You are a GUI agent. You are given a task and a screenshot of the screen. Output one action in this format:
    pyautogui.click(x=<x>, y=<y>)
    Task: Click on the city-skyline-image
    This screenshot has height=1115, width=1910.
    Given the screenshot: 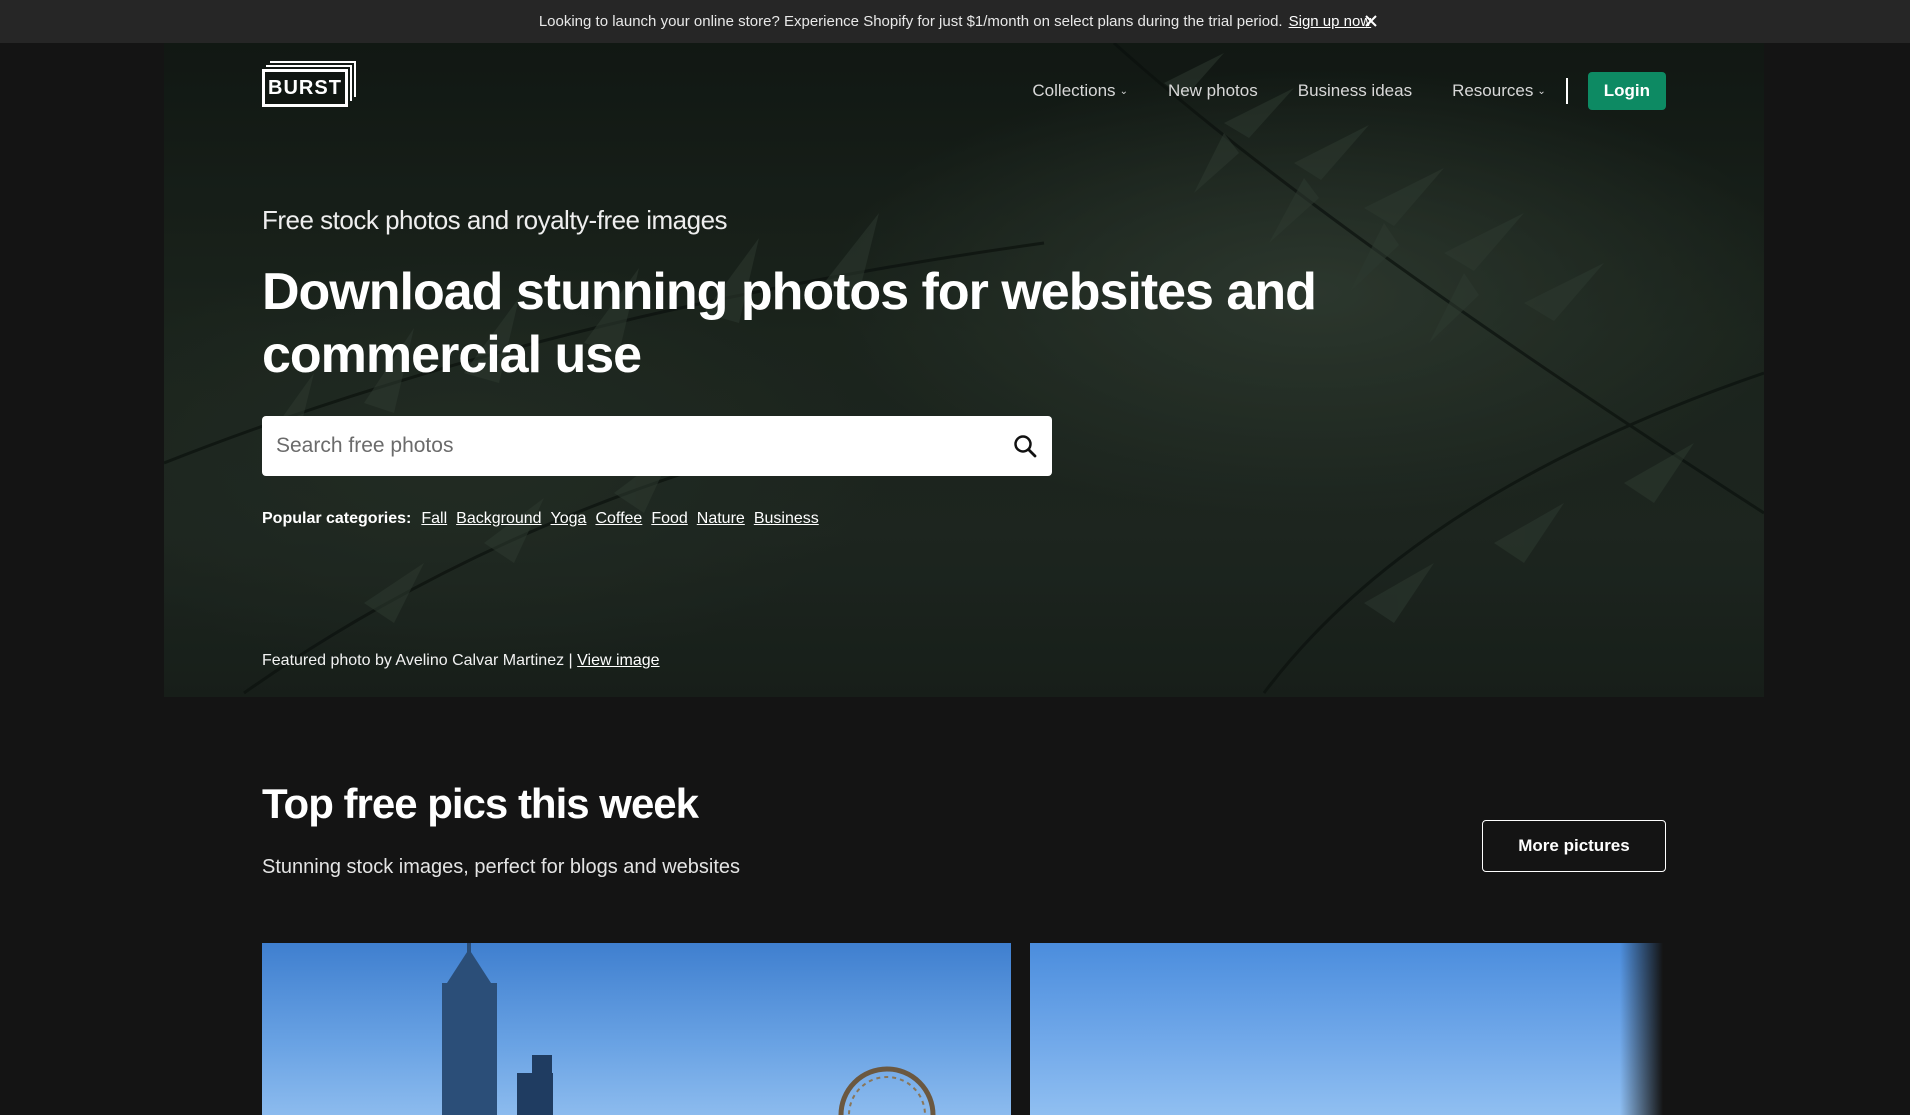 What is the action you would take?
    pyautogui.click(x=689, y=1029)
    